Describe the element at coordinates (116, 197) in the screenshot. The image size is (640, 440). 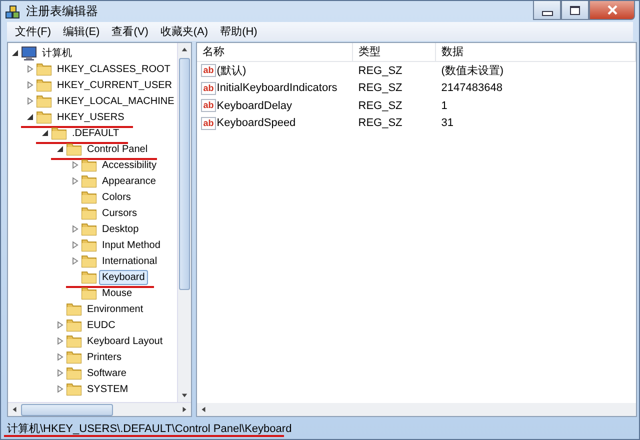
I see `tree-item: Colors` at that location.